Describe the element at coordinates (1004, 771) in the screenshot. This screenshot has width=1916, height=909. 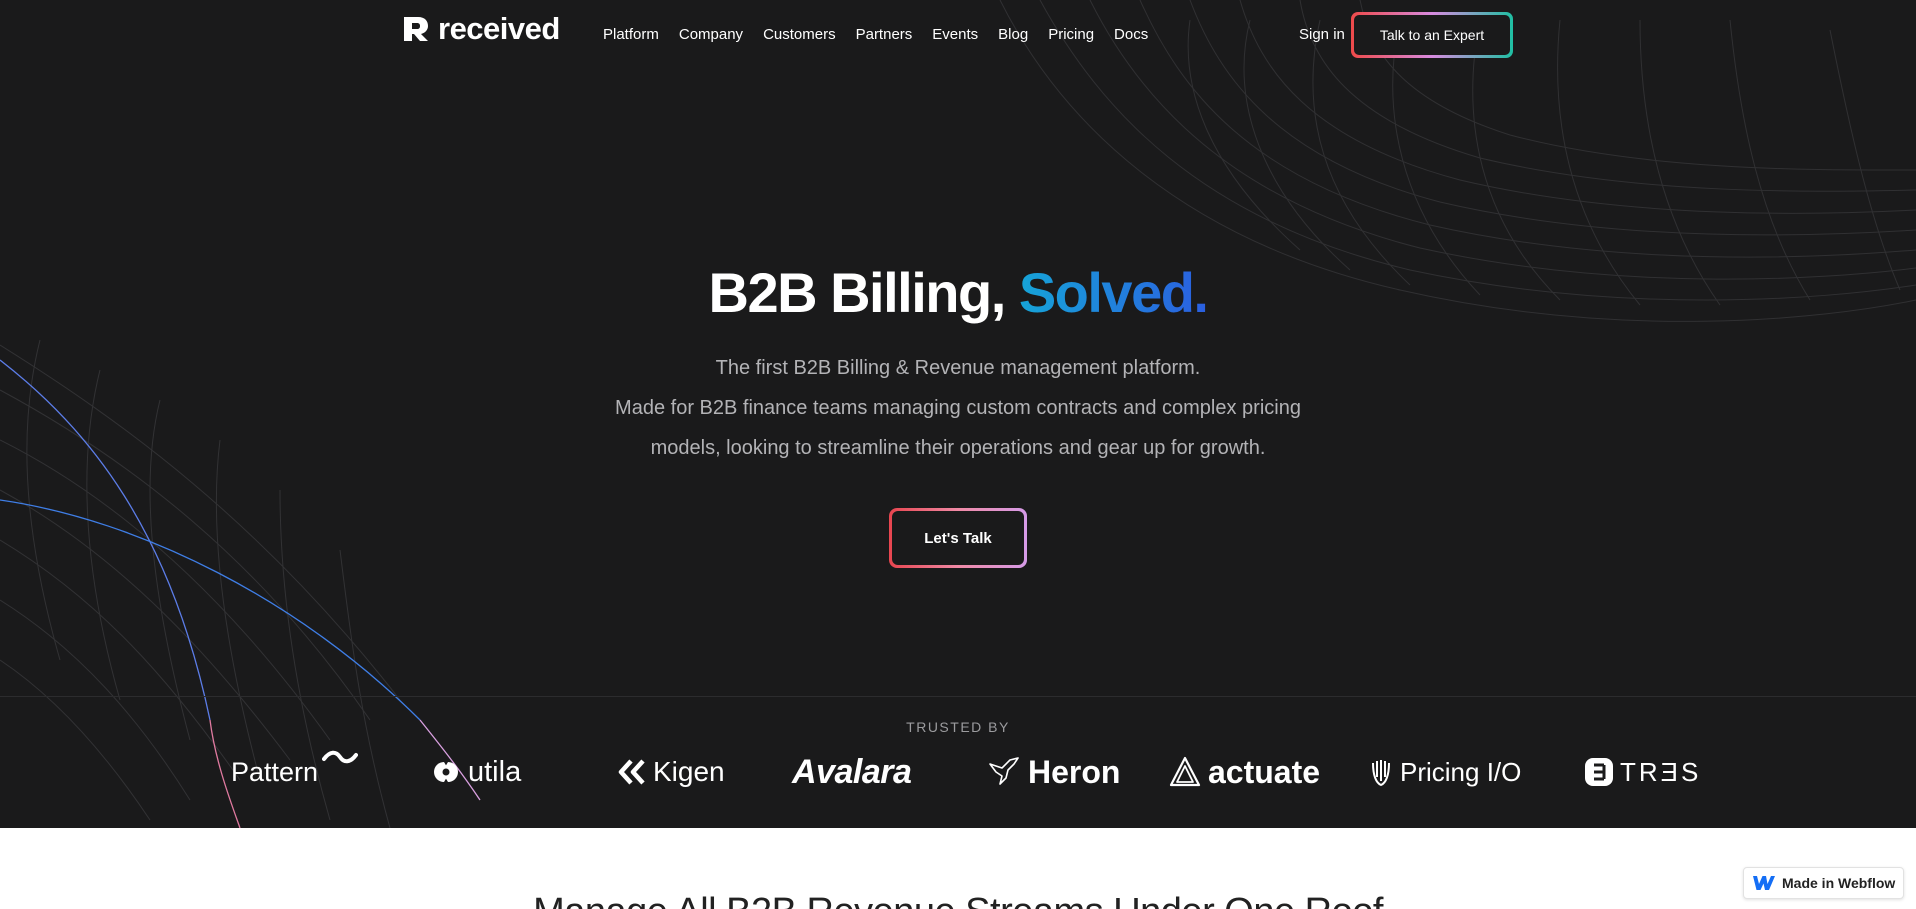
I see `heron-bird-icon` at that location.